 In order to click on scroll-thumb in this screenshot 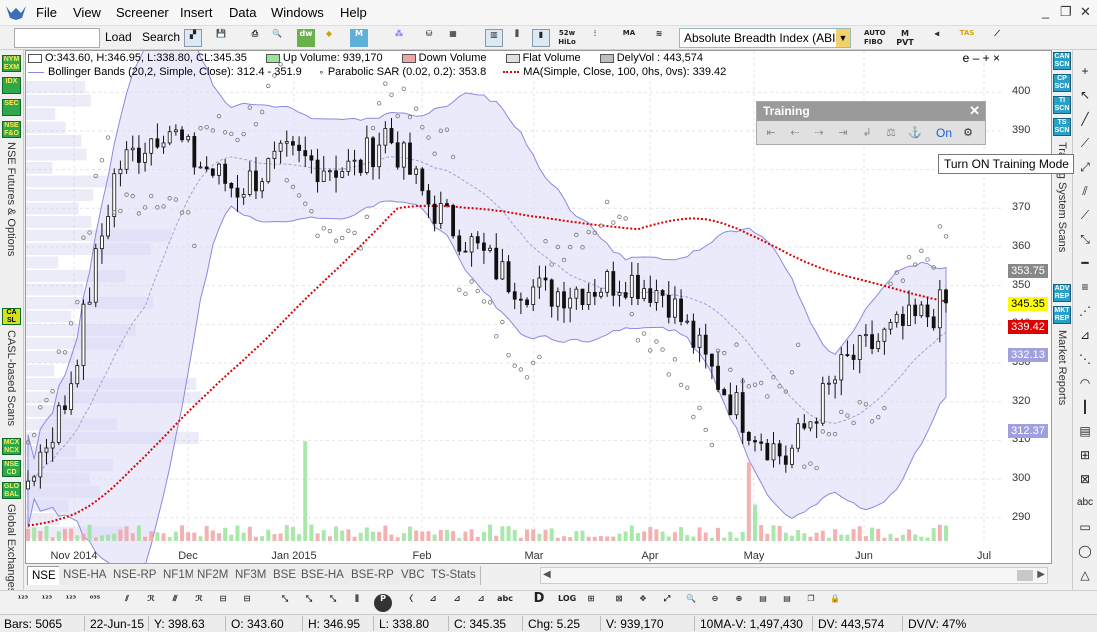, I will do `click(1025, 575)`.